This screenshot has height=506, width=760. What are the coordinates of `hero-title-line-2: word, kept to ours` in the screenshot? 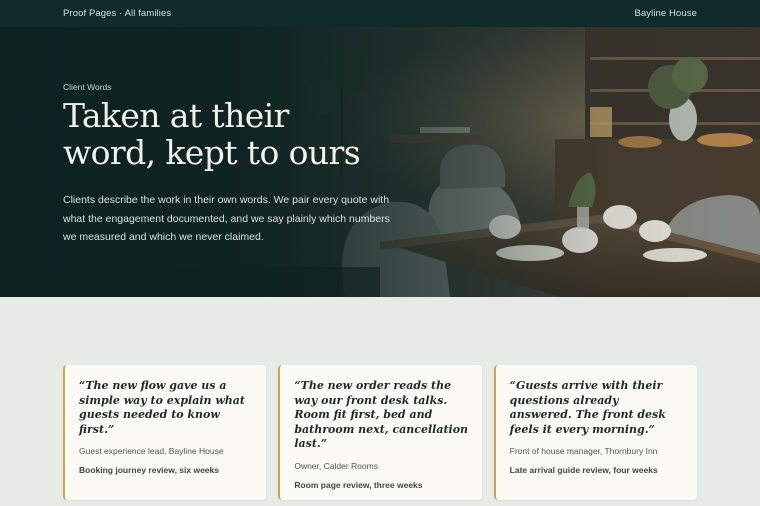 It's located at (212, 152).